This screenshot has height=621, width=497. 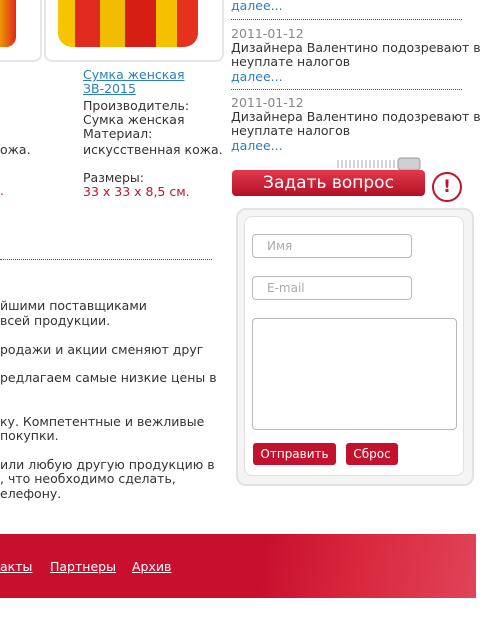 I want to click on about-text-line: йшими поставщиками, so click(x=73, y=305).